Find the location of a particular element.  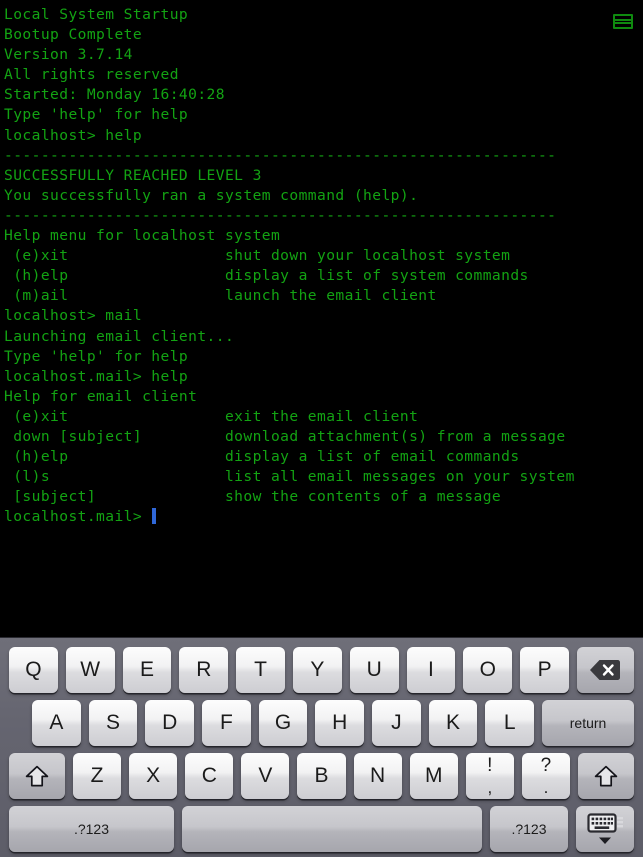

terminal-line: SUCCESSFULLY REACHED LEVEL 3 is located at coordinates (133, 175).